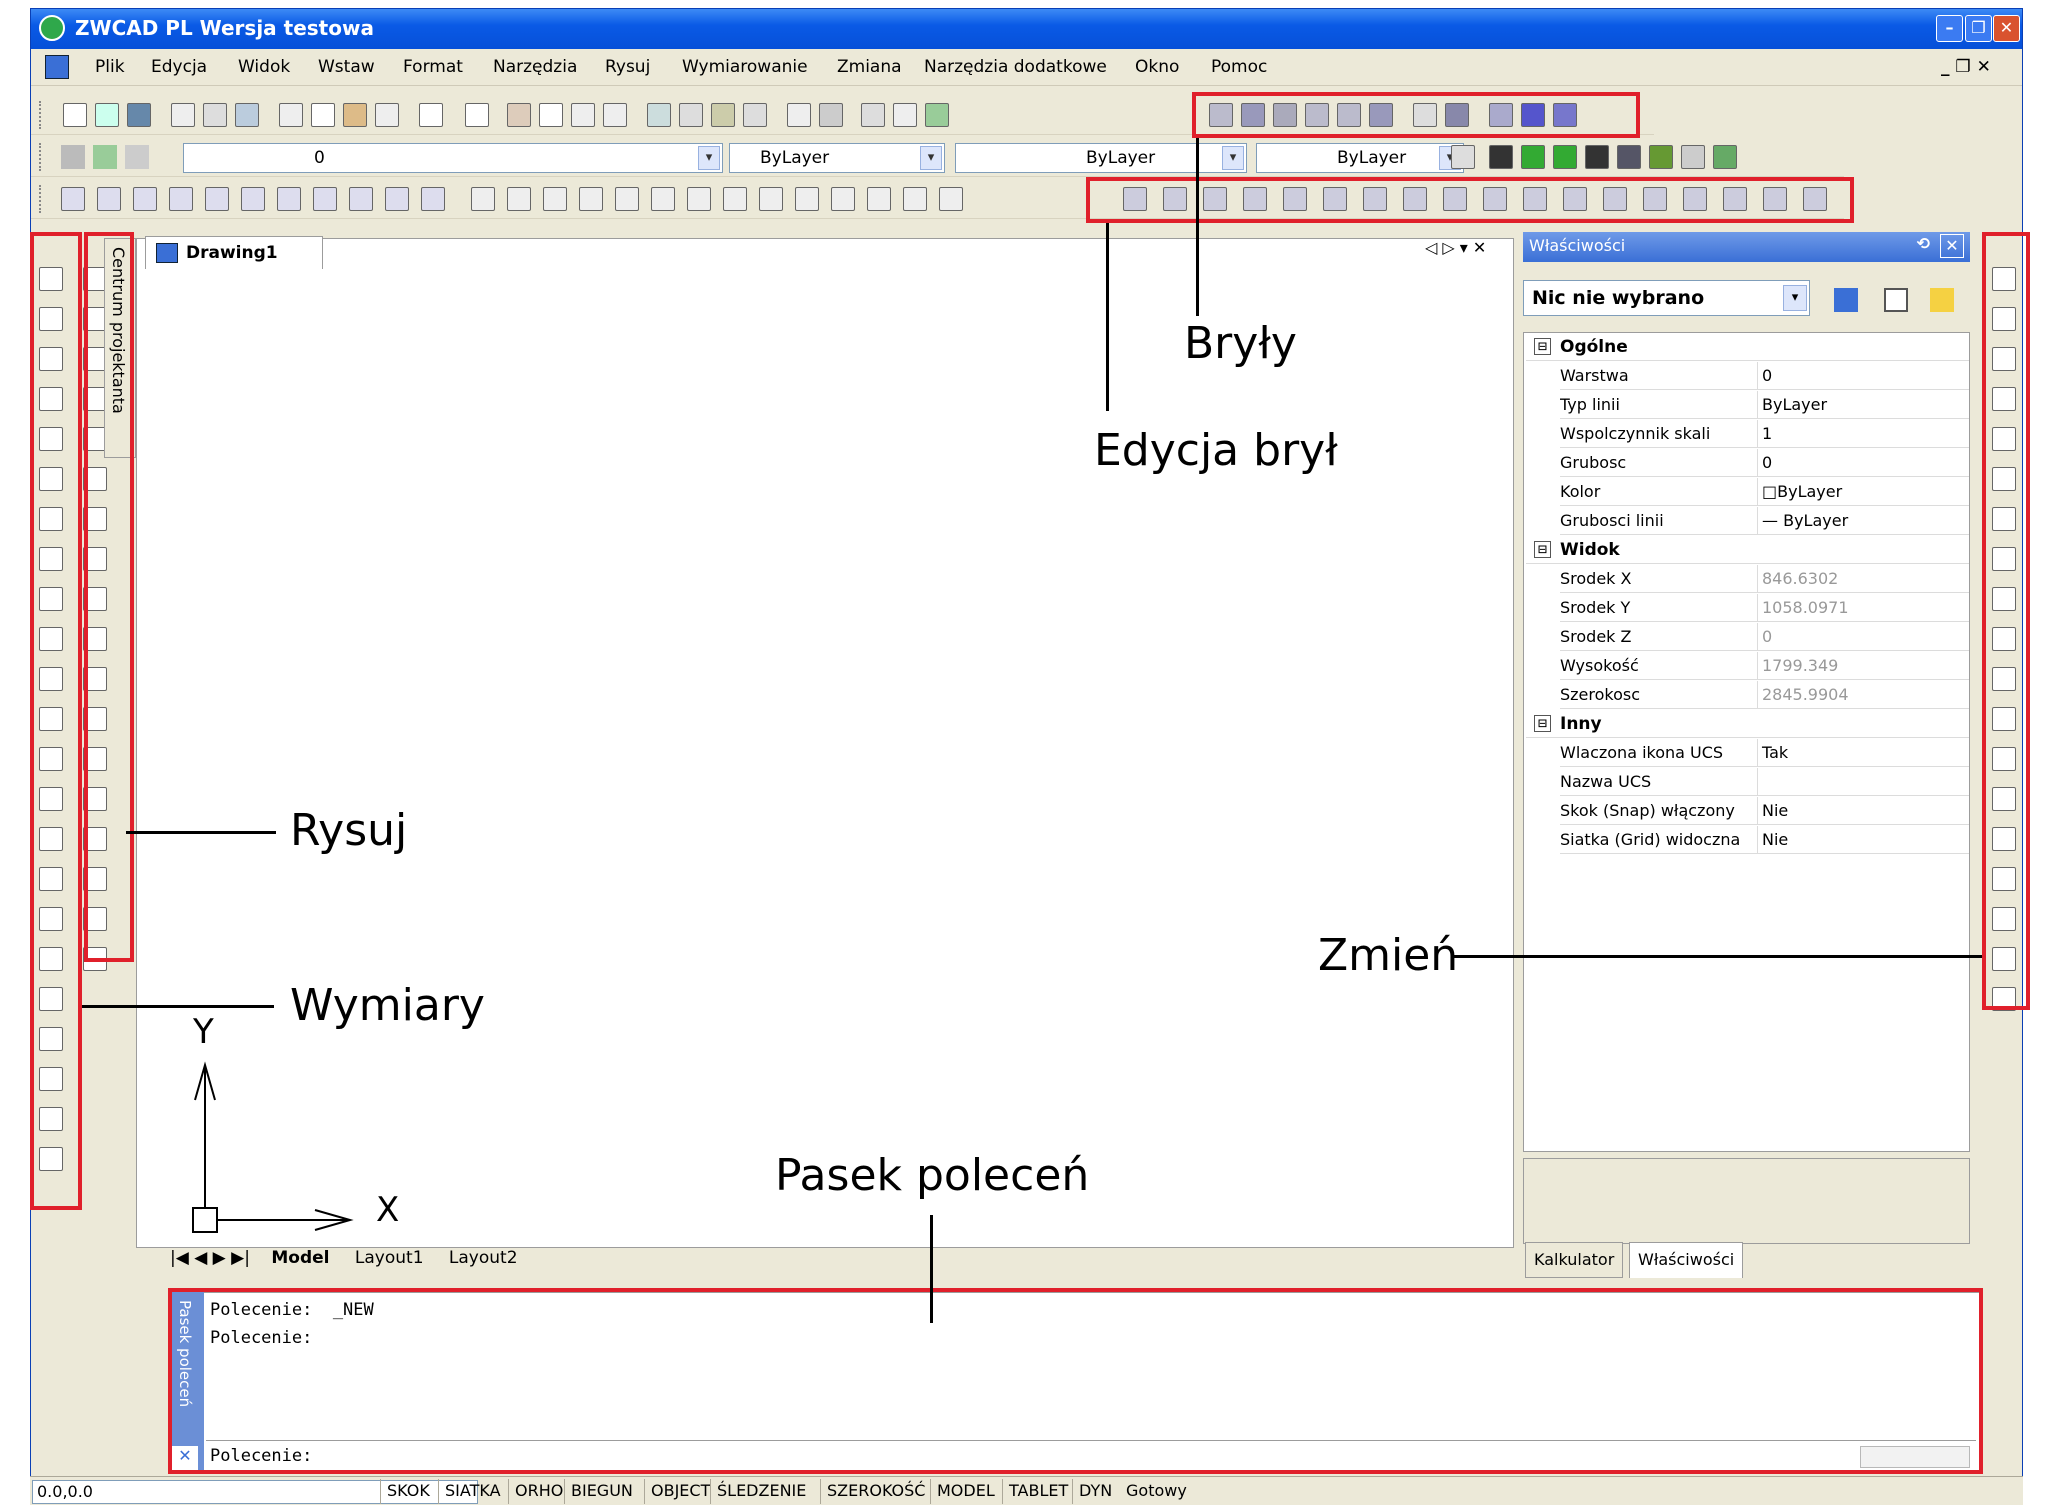 The image size is (2045, 1509). Describe the element at coordinates (1942, 300) in the screenshot. I see `filter-icon` at that location.